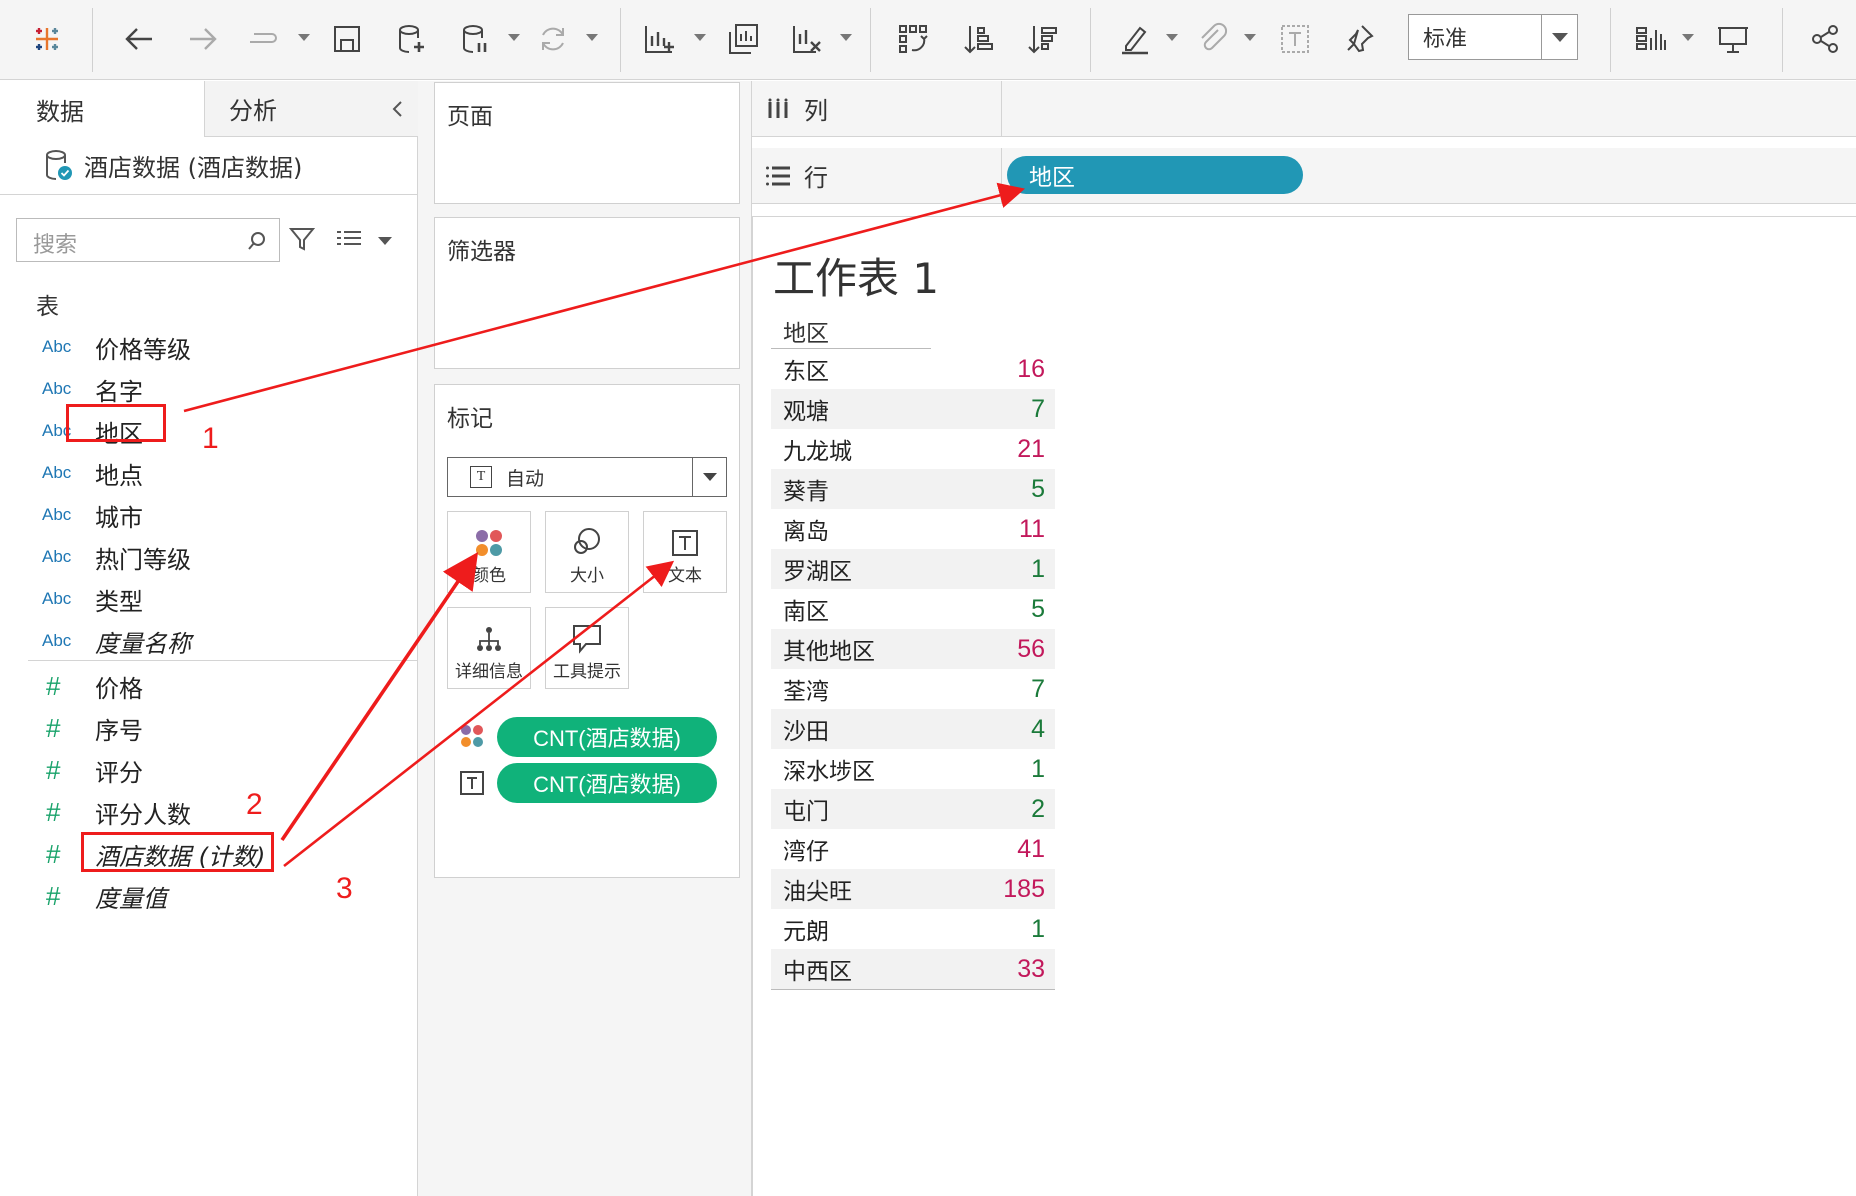 The width and height of the screenshot is (1856, 1196). Describe the element at coordinates (1651, 39) in the screenshot. I see `show-me-icon` at that location.